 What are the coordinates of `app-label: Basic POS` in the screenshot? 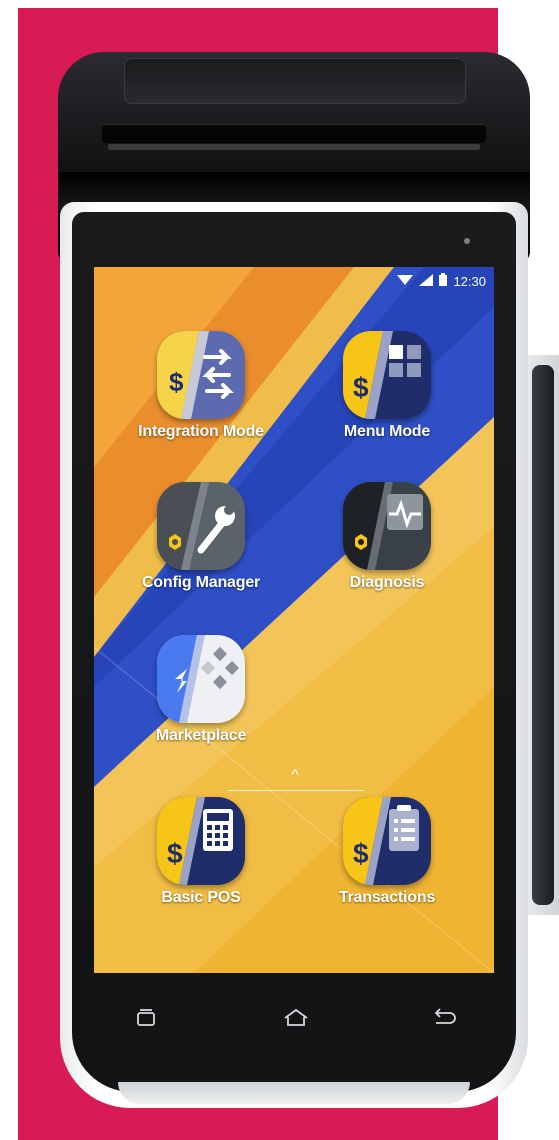 It's located at (201, 897).